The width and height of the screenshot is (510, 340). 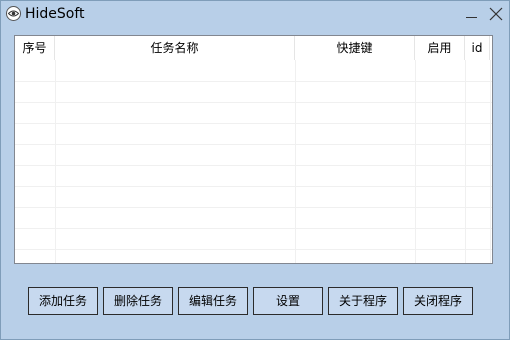 I want to click on eye-icon, so click(x=13, y=13).